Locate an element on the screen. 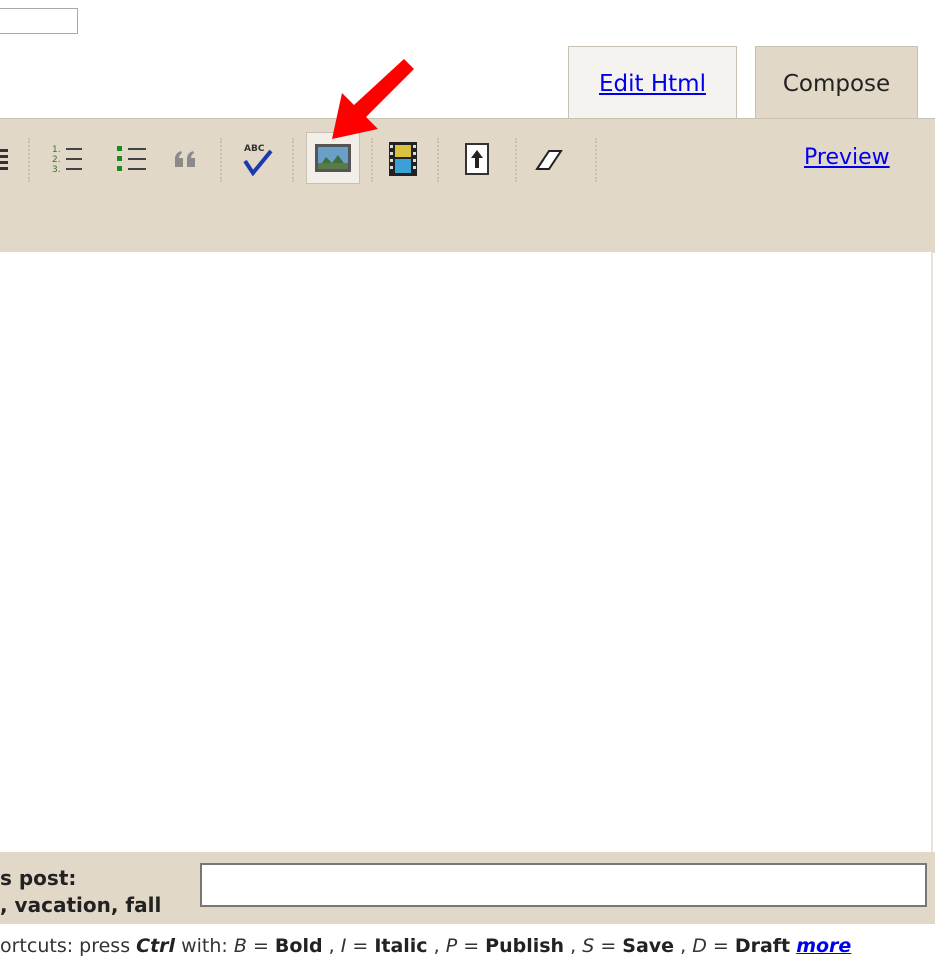  shortcuts-with: with: is located at coordinates (204, 946).